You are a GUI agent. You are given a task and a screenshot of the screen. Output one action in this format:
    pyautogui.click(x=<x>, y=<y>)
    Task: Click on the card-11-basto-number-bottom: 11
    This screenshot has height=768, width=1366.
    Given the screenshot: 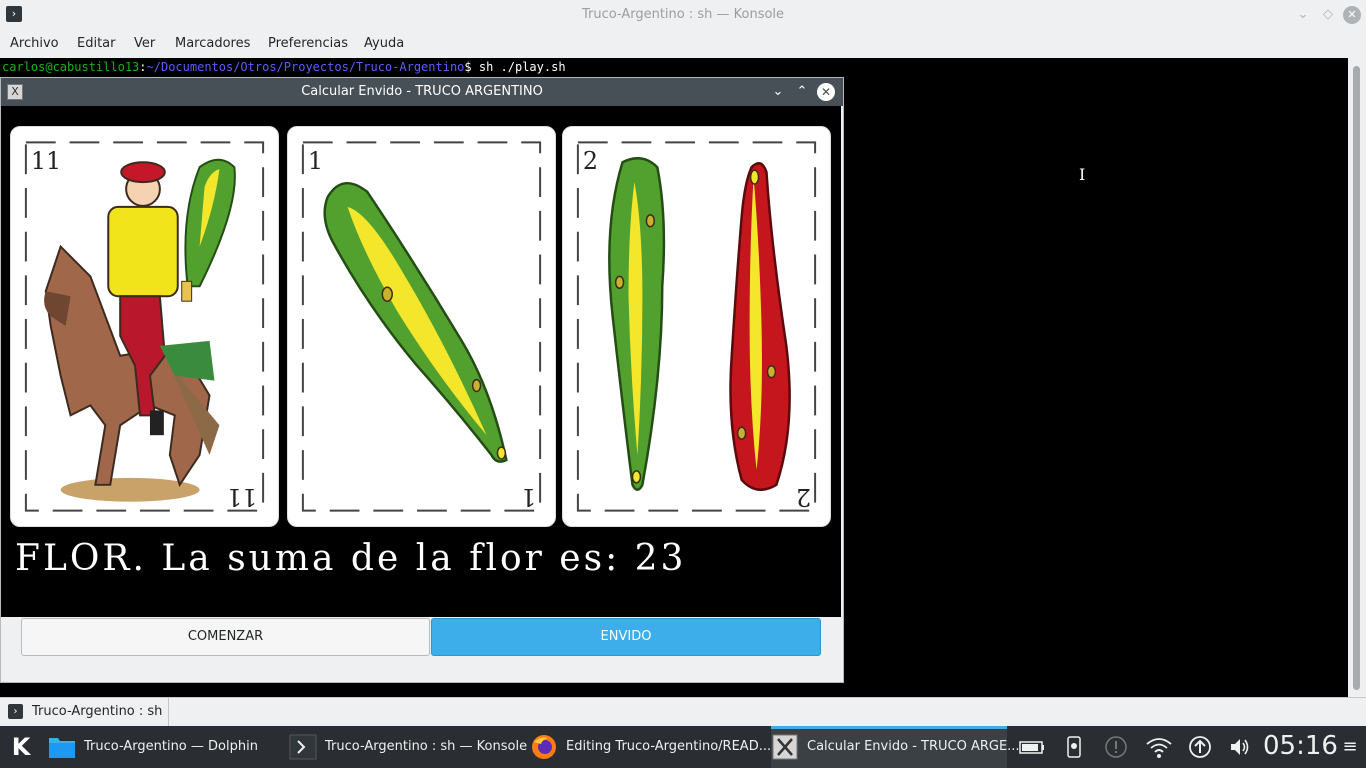 What is the action you would take?
    pyautogui.click(x=242, y=497)
    